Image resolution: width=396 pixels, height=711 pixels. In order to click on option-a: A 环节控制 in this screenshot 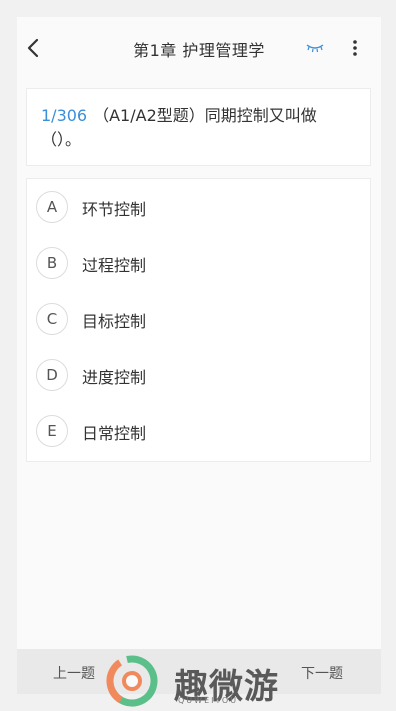, I will do `click(198, 207)`.